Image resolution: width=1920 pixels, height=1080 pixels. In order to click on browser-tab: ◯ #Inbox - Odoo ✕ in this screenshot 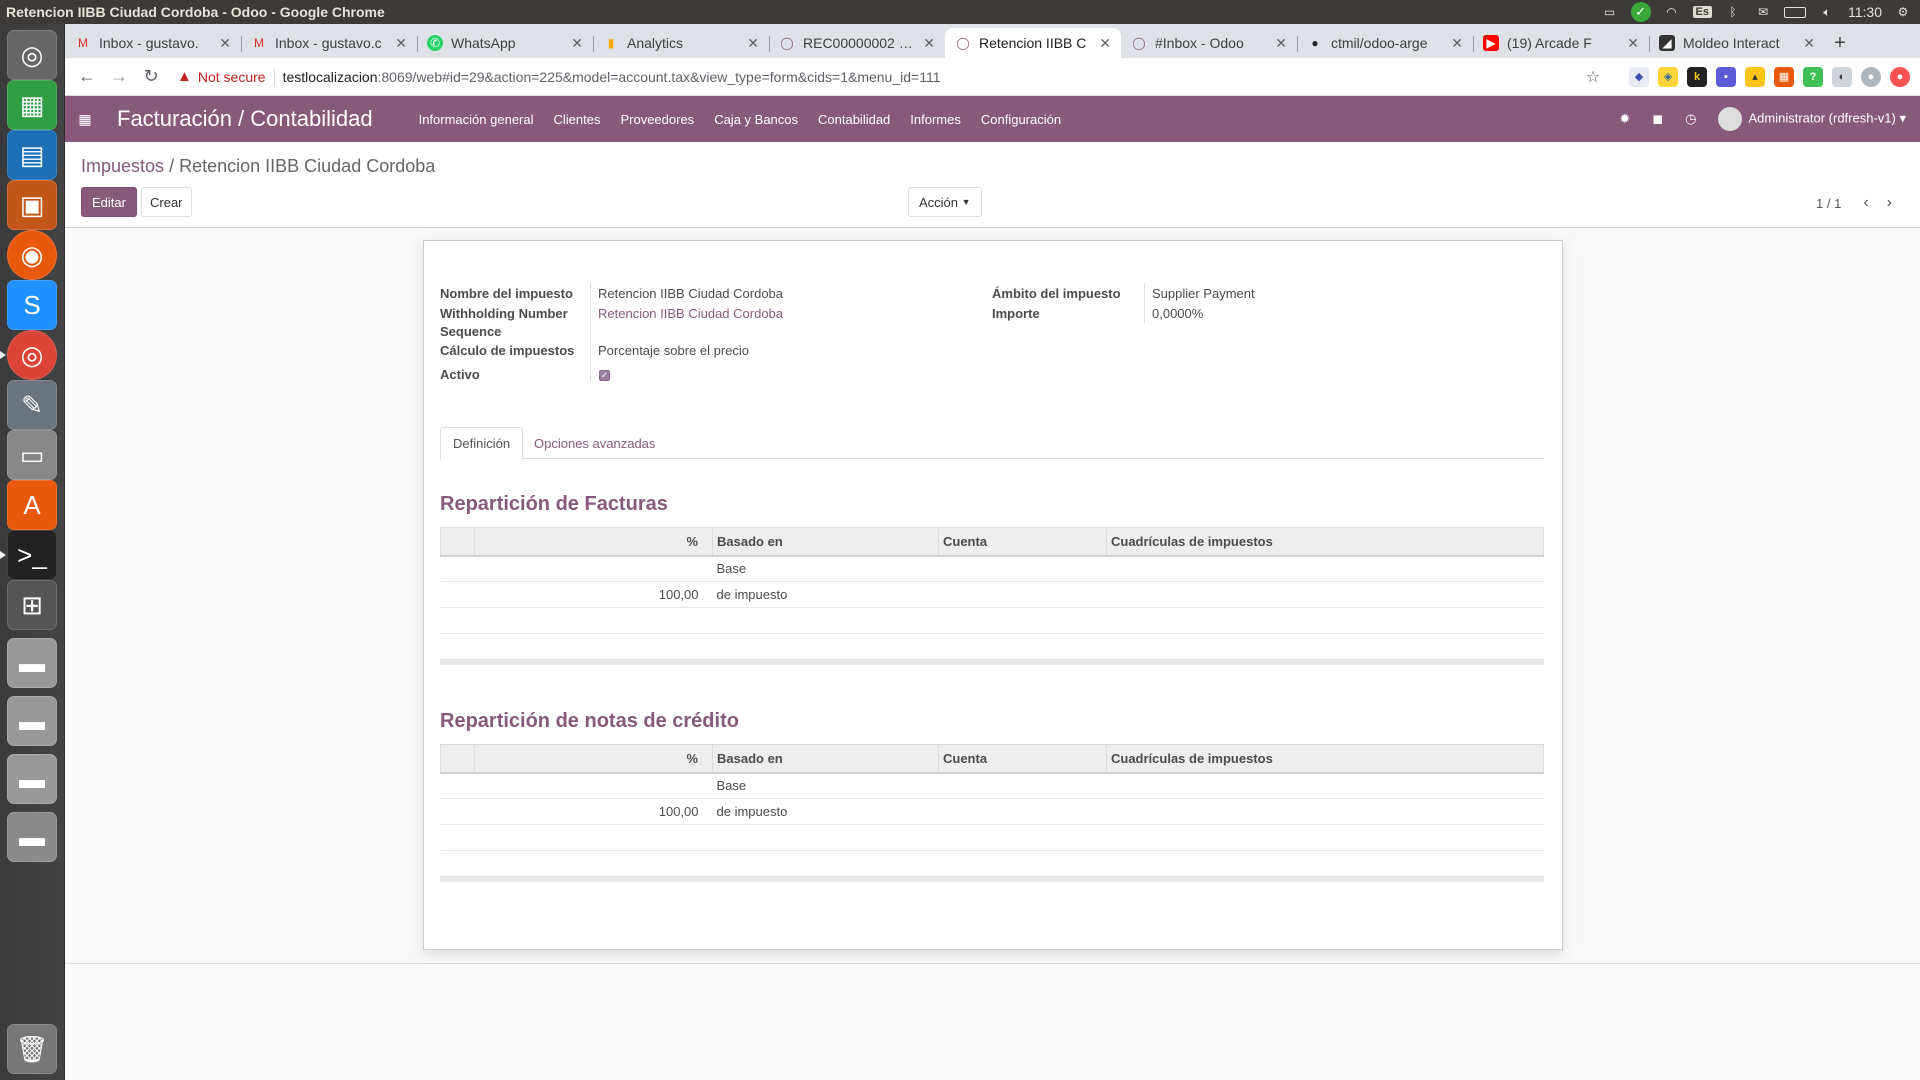, I will do `click(1209, 43)`.